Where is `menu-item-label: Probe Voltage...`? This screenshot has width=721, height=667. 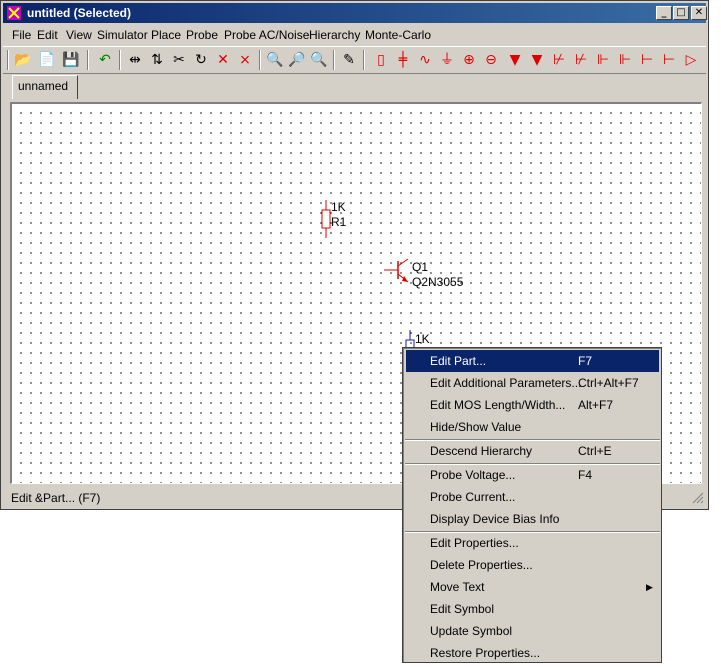 menu-item-label: Probe Voltage... is located at coordinates (473, 475).